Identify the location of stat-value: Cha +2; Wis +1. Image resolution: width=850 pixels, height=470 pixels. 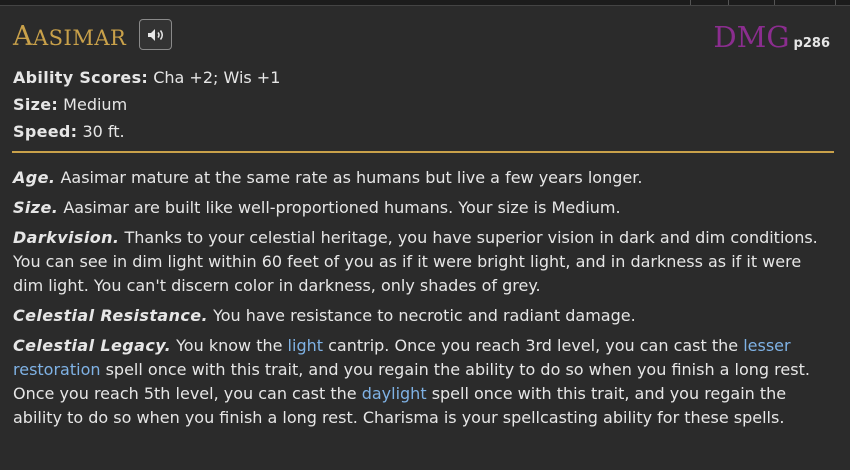
(217, 77).